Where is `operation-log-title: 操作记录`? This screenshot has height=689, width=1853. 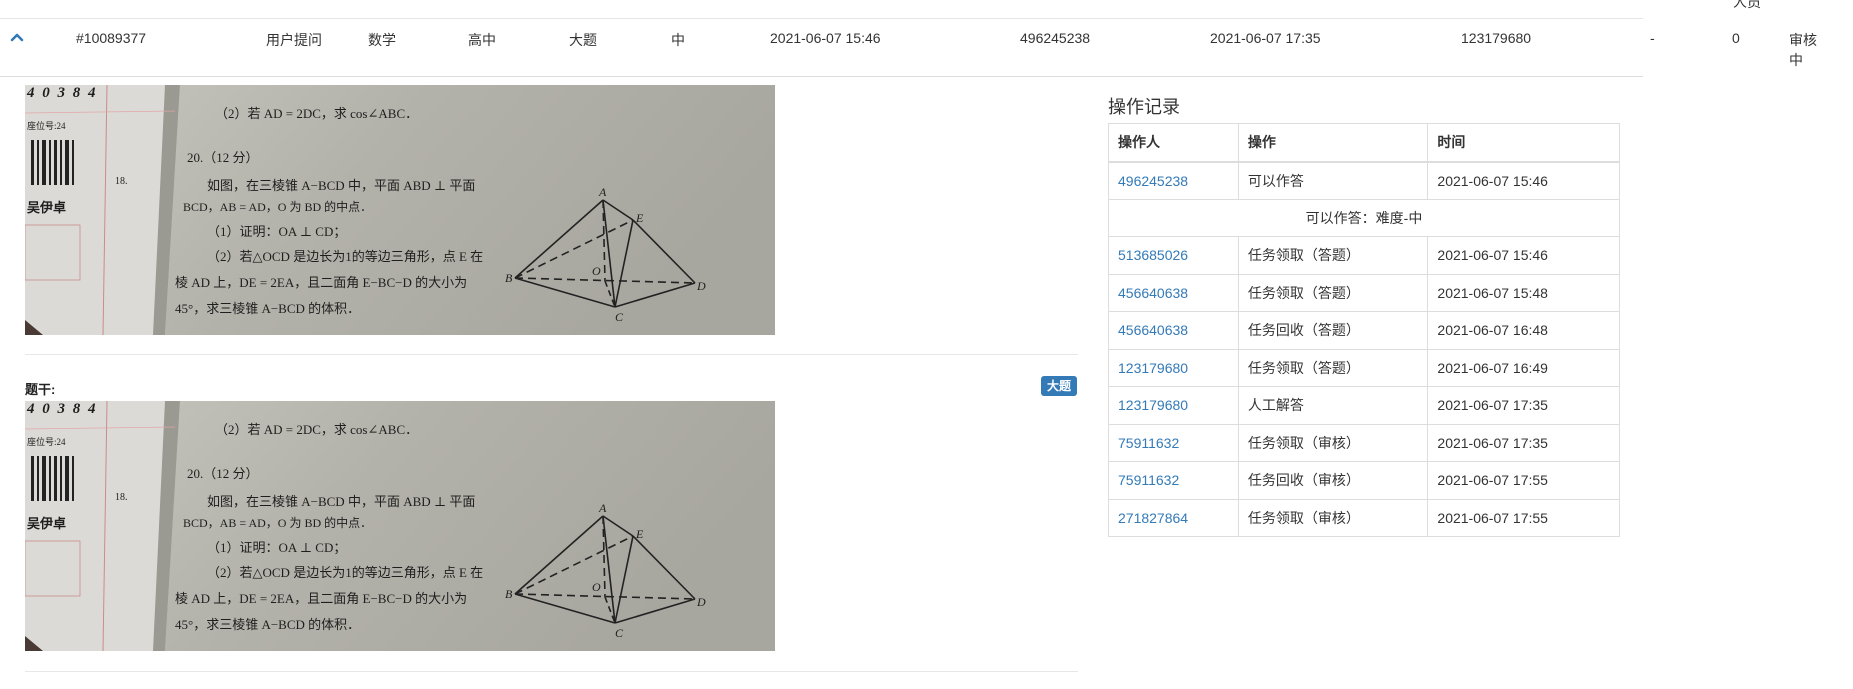
operation-log-title: 操作记录 is located at coordinates (1144, 107).